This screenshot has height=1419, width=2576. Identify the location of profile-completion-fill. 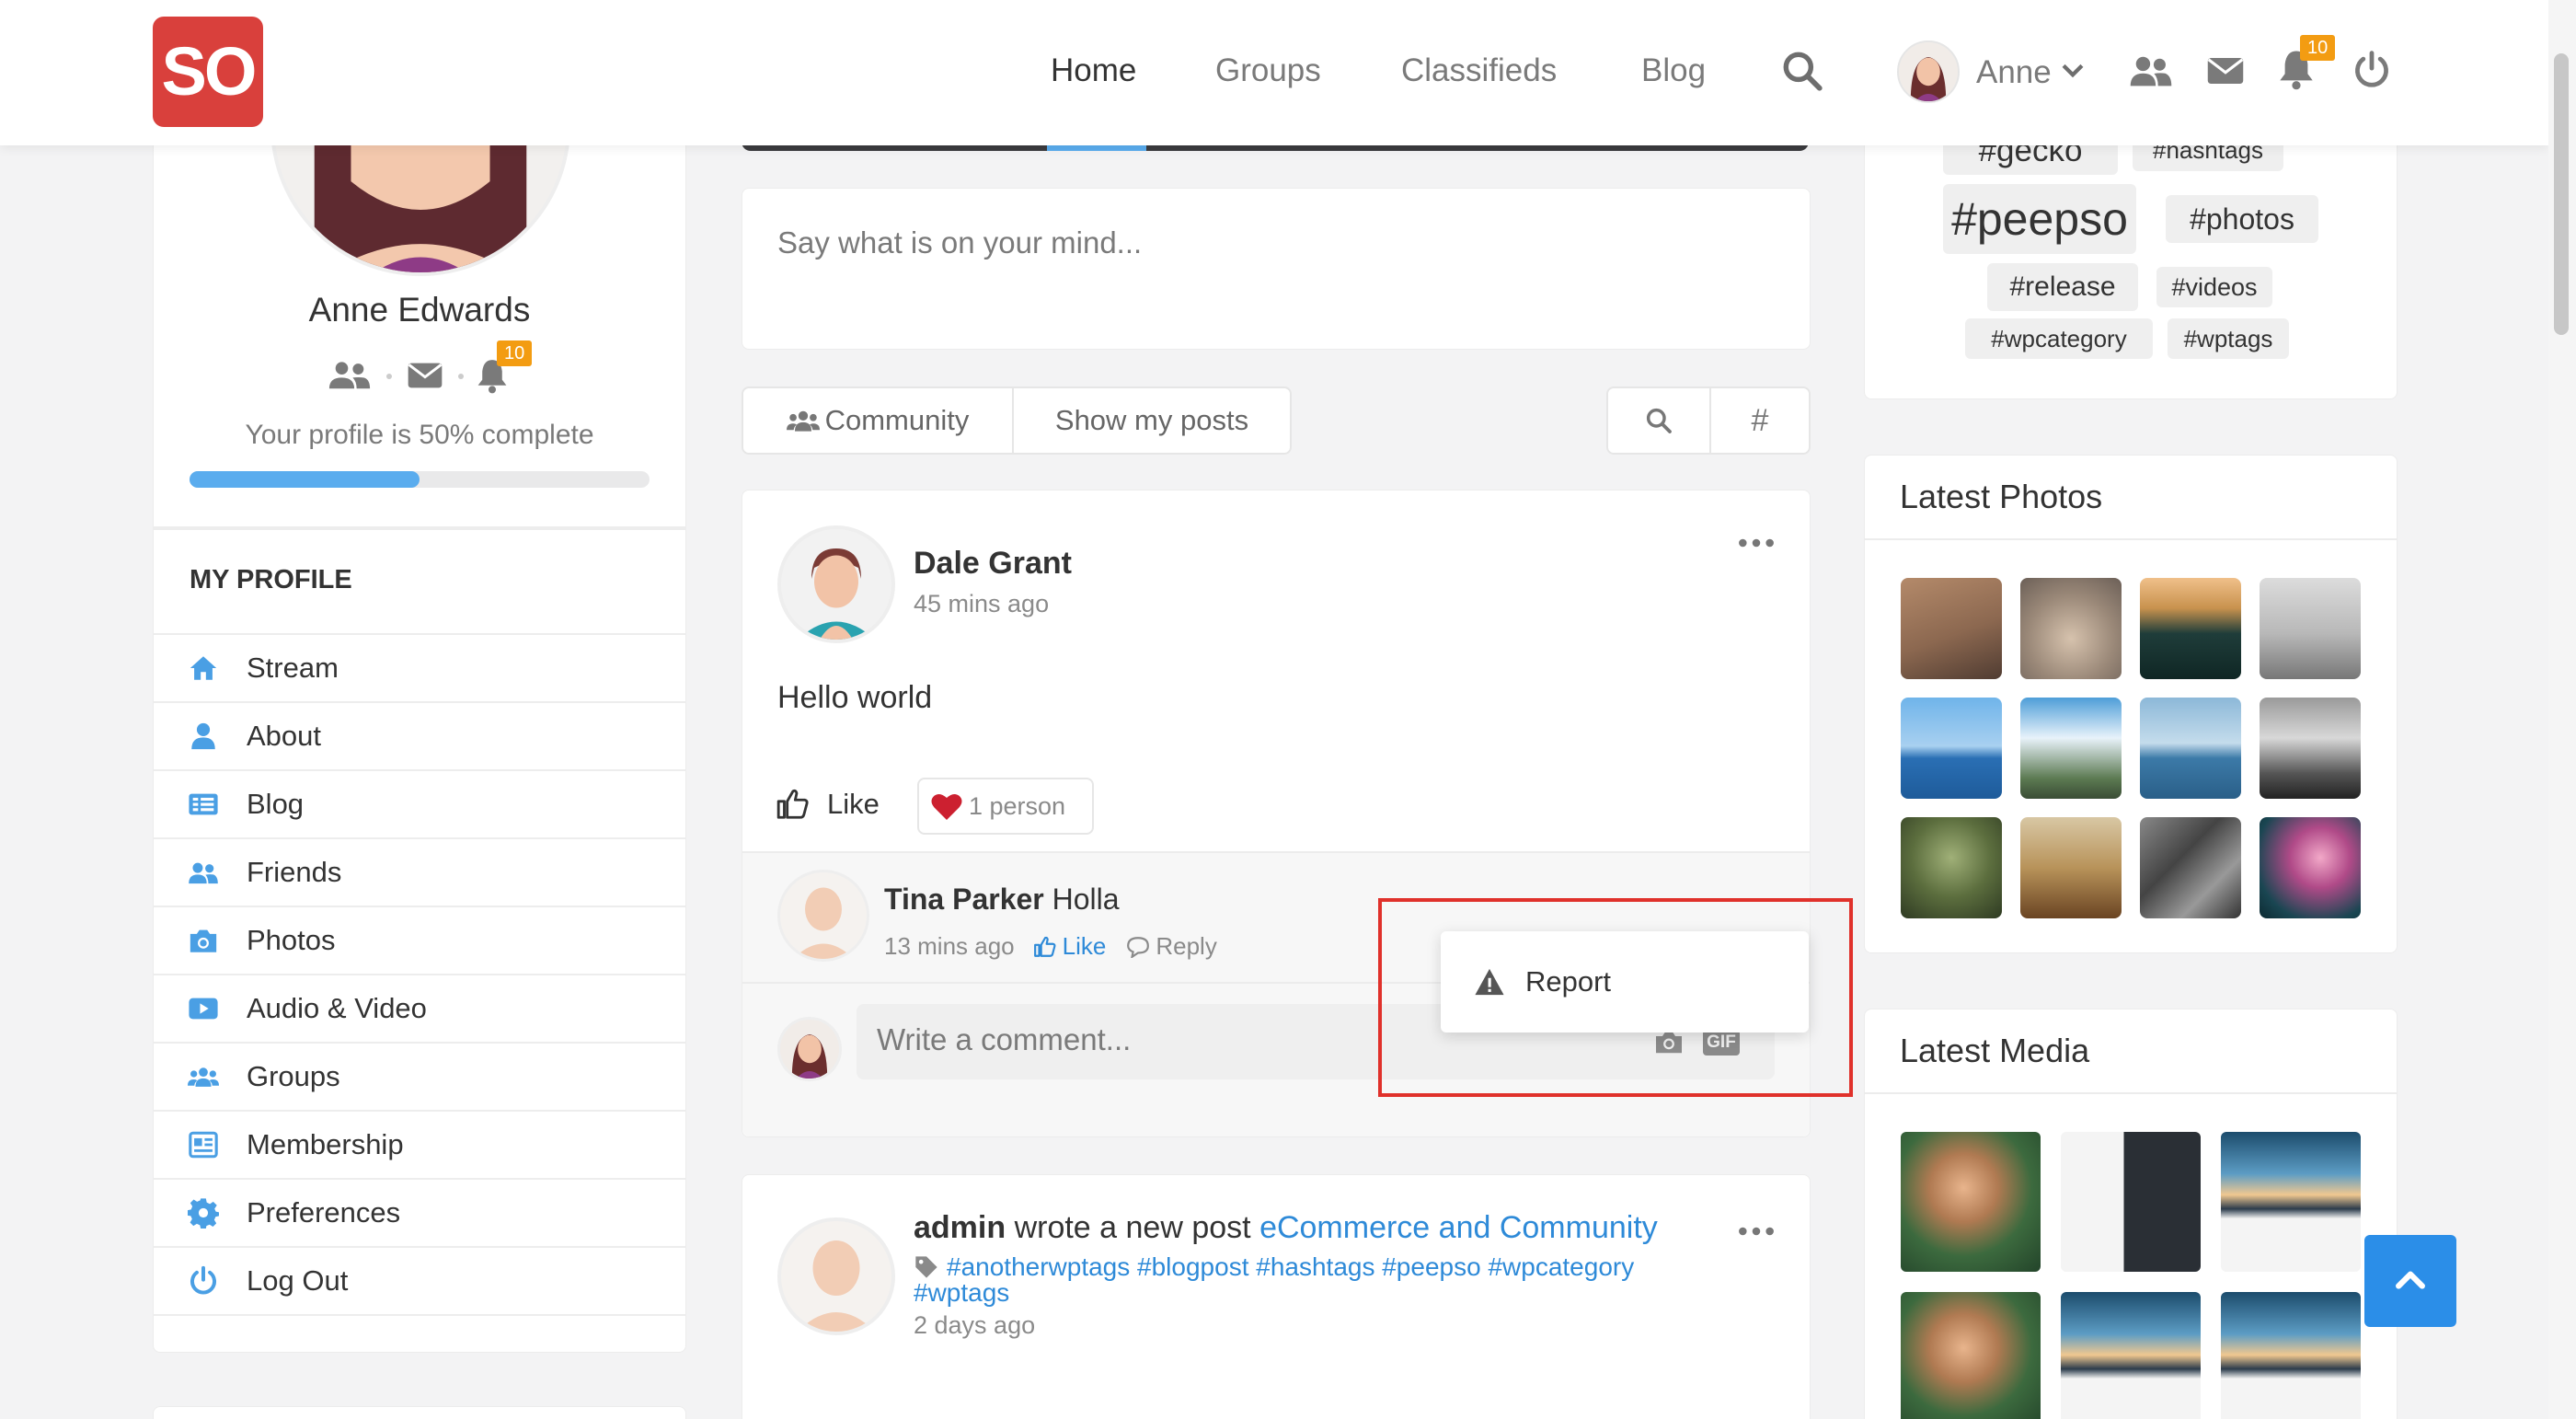
(305, 479).